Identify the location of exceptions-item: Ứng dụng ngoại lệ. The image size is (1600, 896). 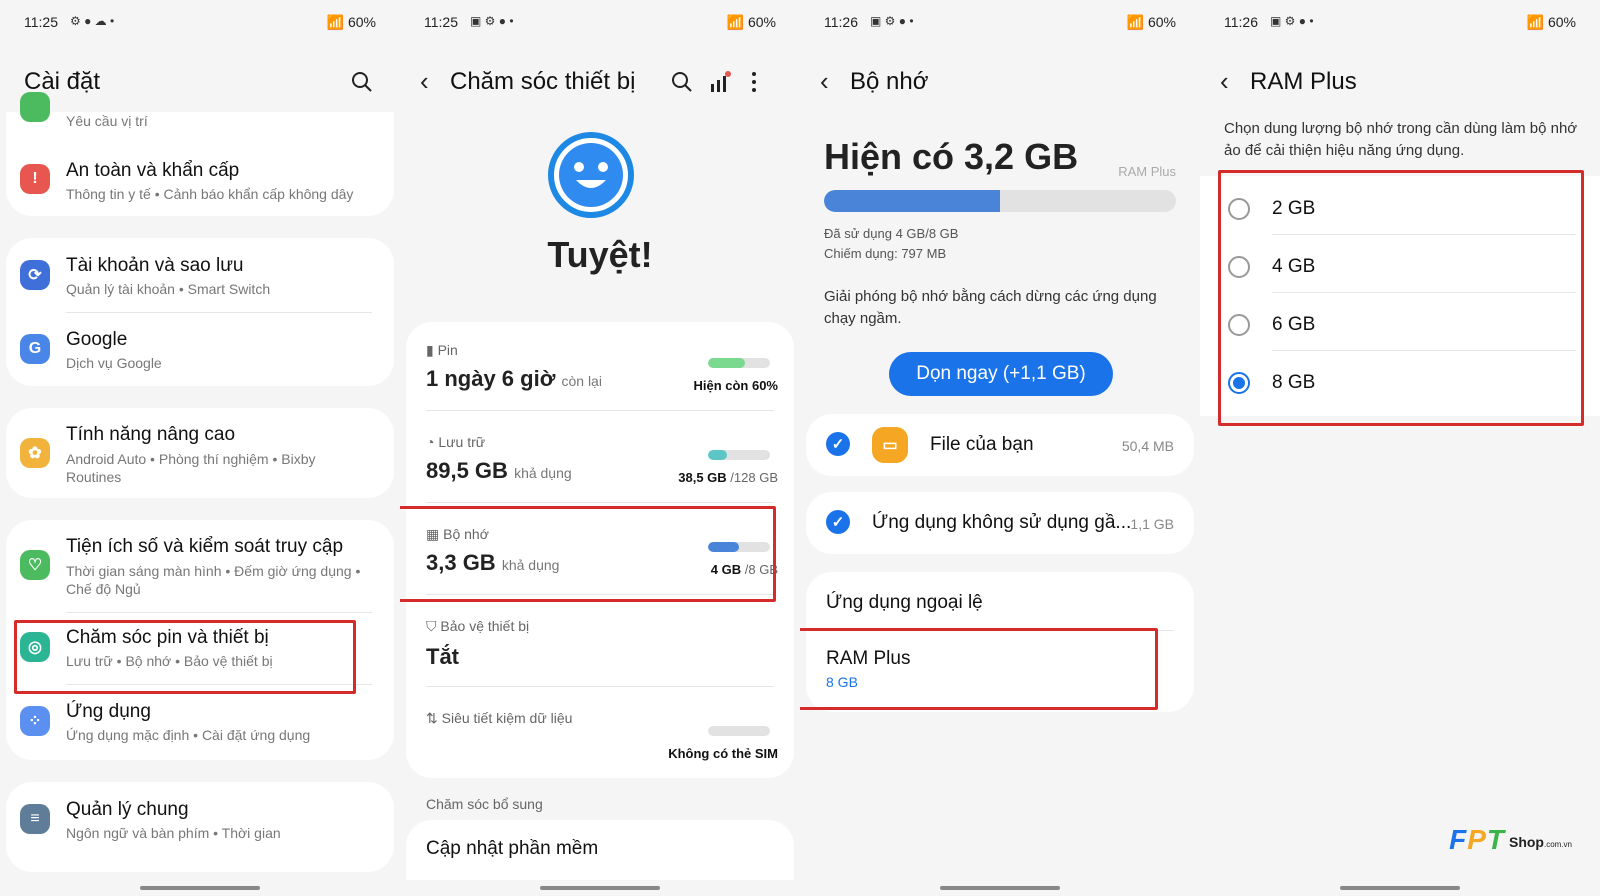
(904, 603).